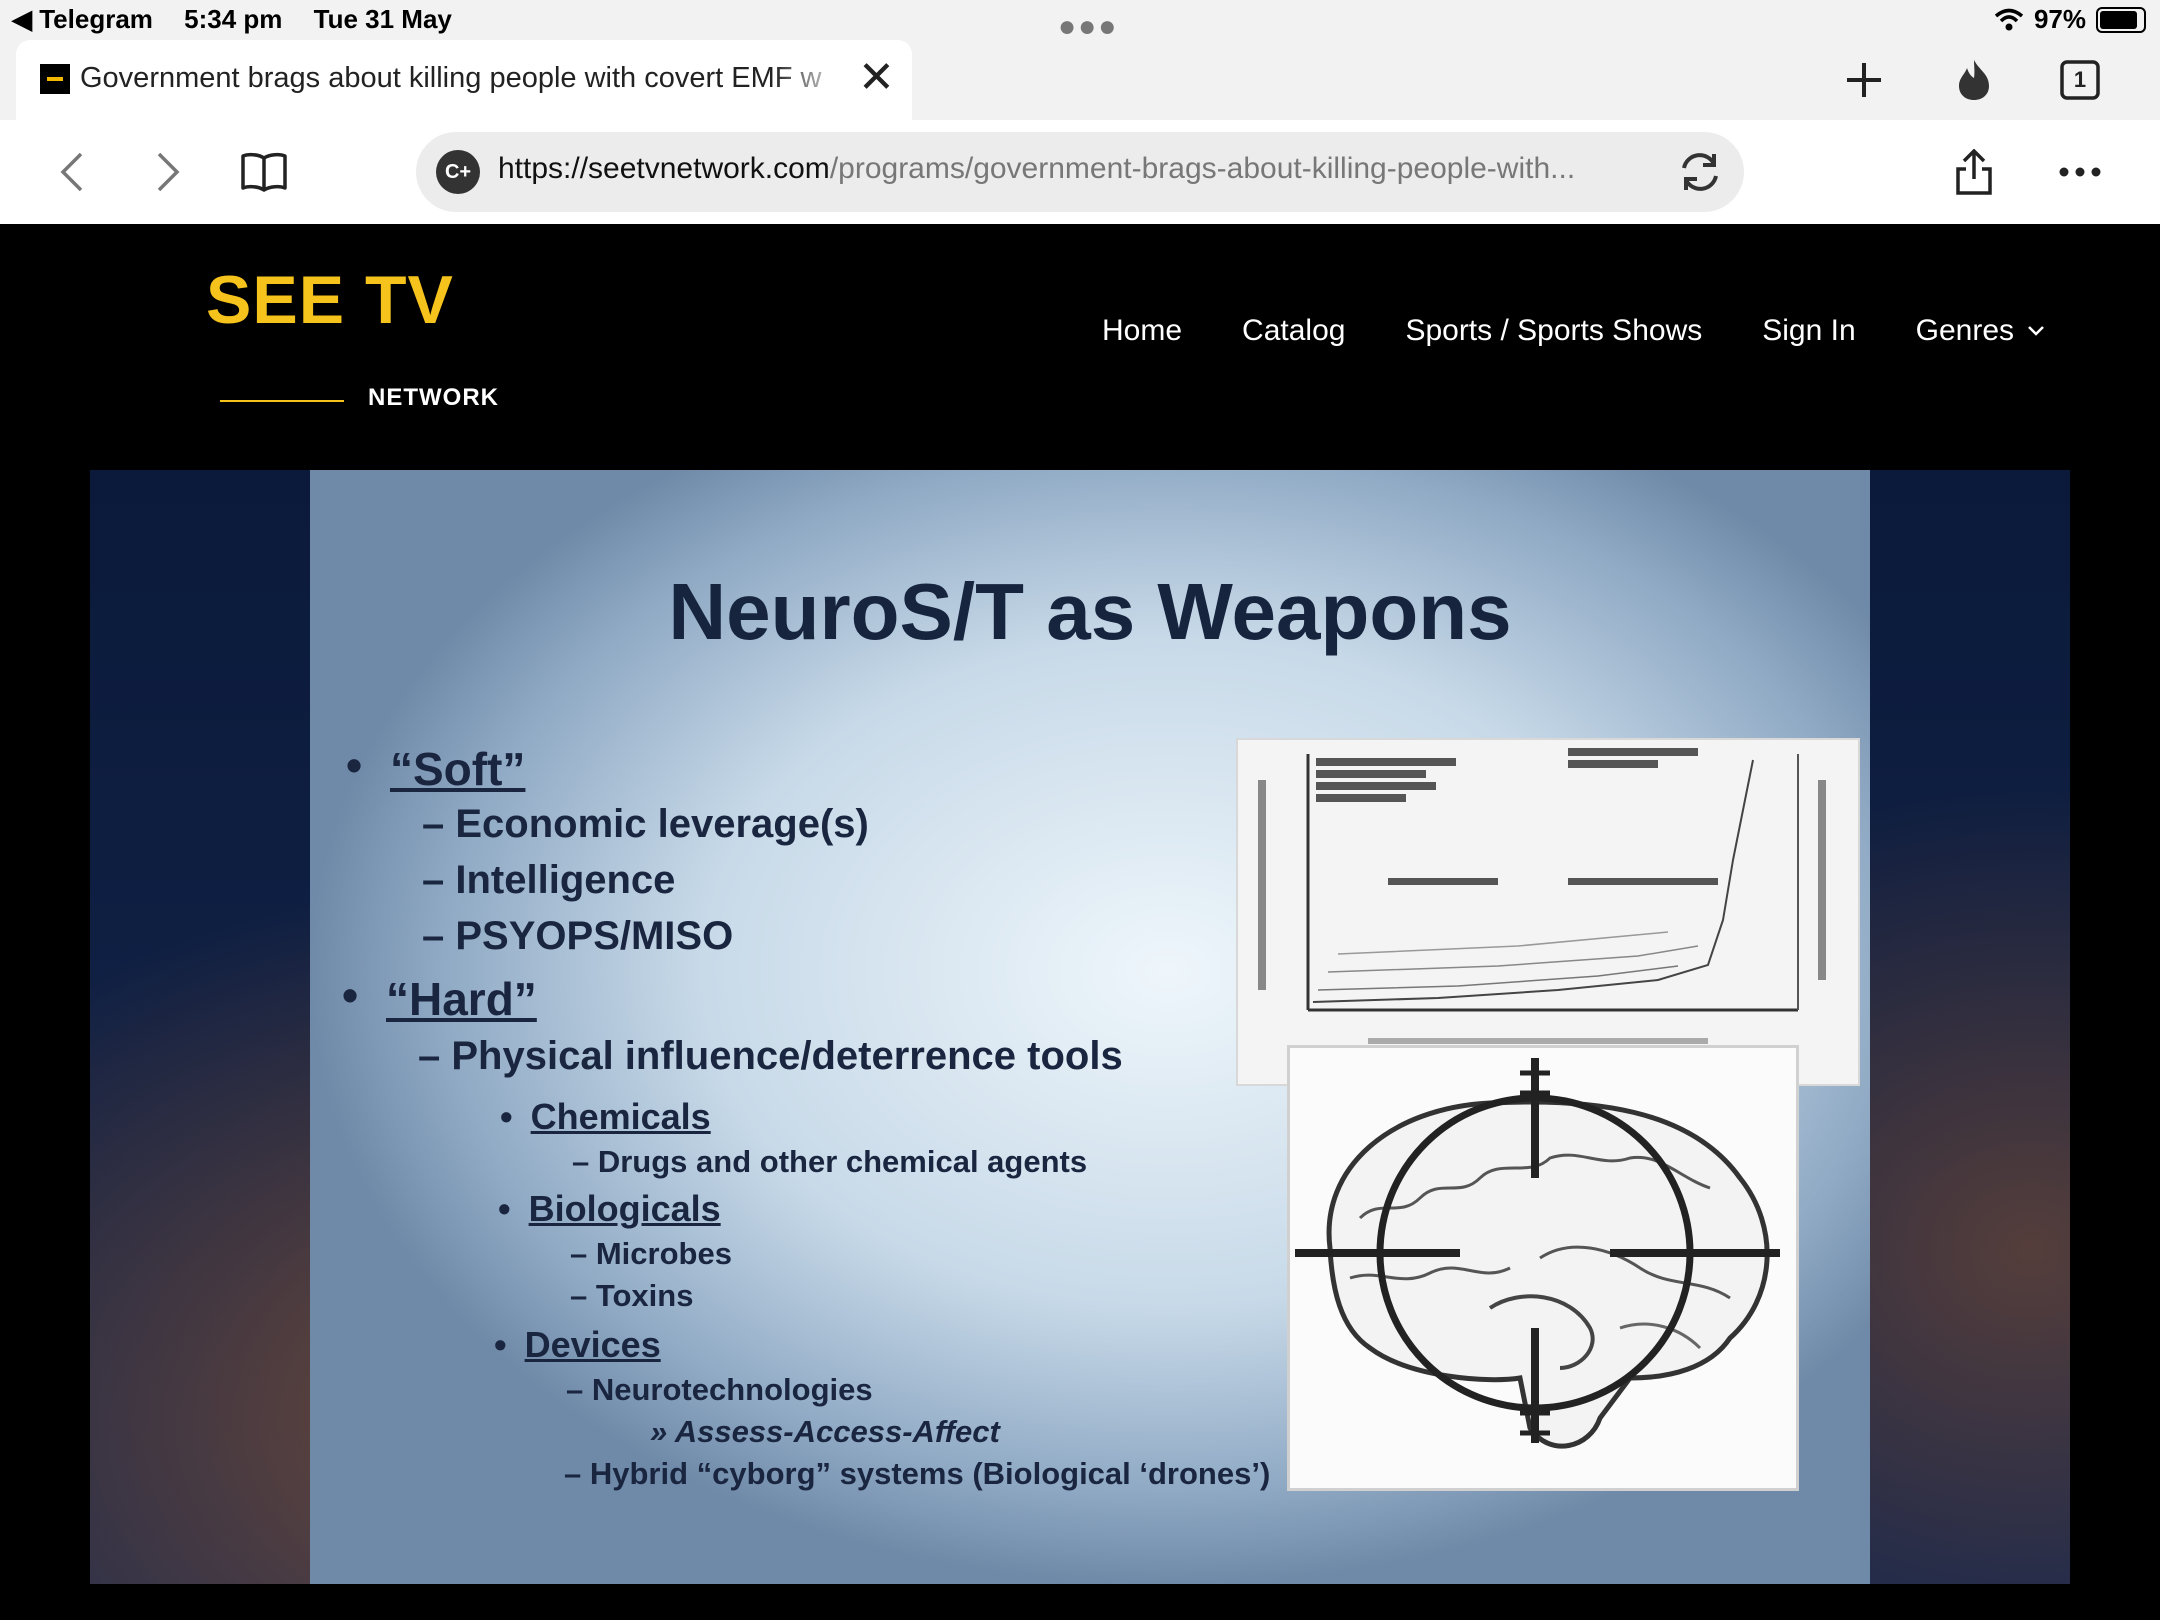 This screenshot has height=1620, width=2160. What do you see at coordinates (1965, 330) in the screenshot?
I see `nav-genres-label: Genres` at bounding box center [1965, 330].